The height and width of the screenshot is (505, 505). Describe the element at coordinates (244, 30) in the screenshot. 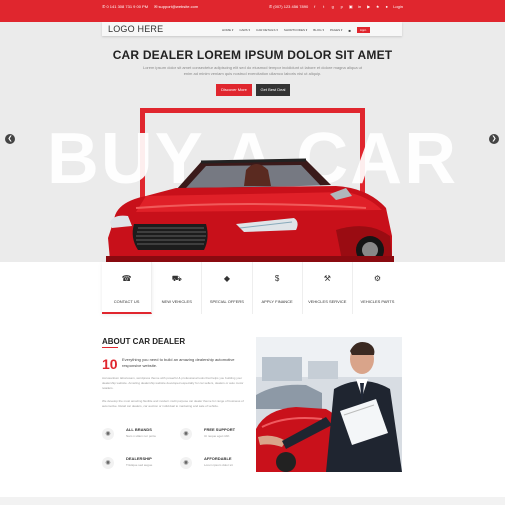

I see `nav-item-cars: CARS ▾` at that location.